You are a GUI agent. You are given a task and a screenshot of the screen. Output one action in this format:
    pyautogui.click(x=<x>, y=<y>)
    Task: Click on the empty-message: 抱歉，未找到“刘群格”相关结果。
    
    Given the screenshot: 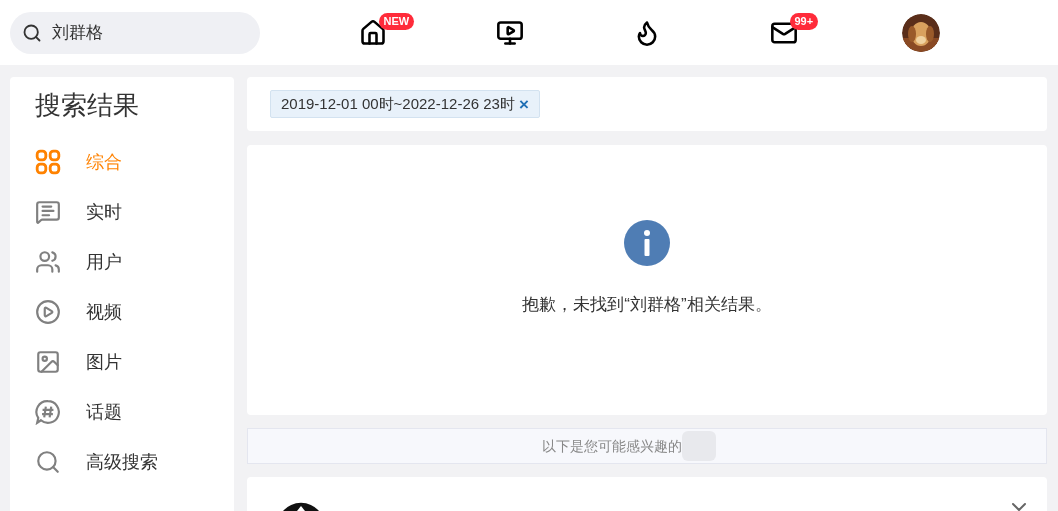 What is the action you would take?
    pyautogui.click(x=647, y=305)
    